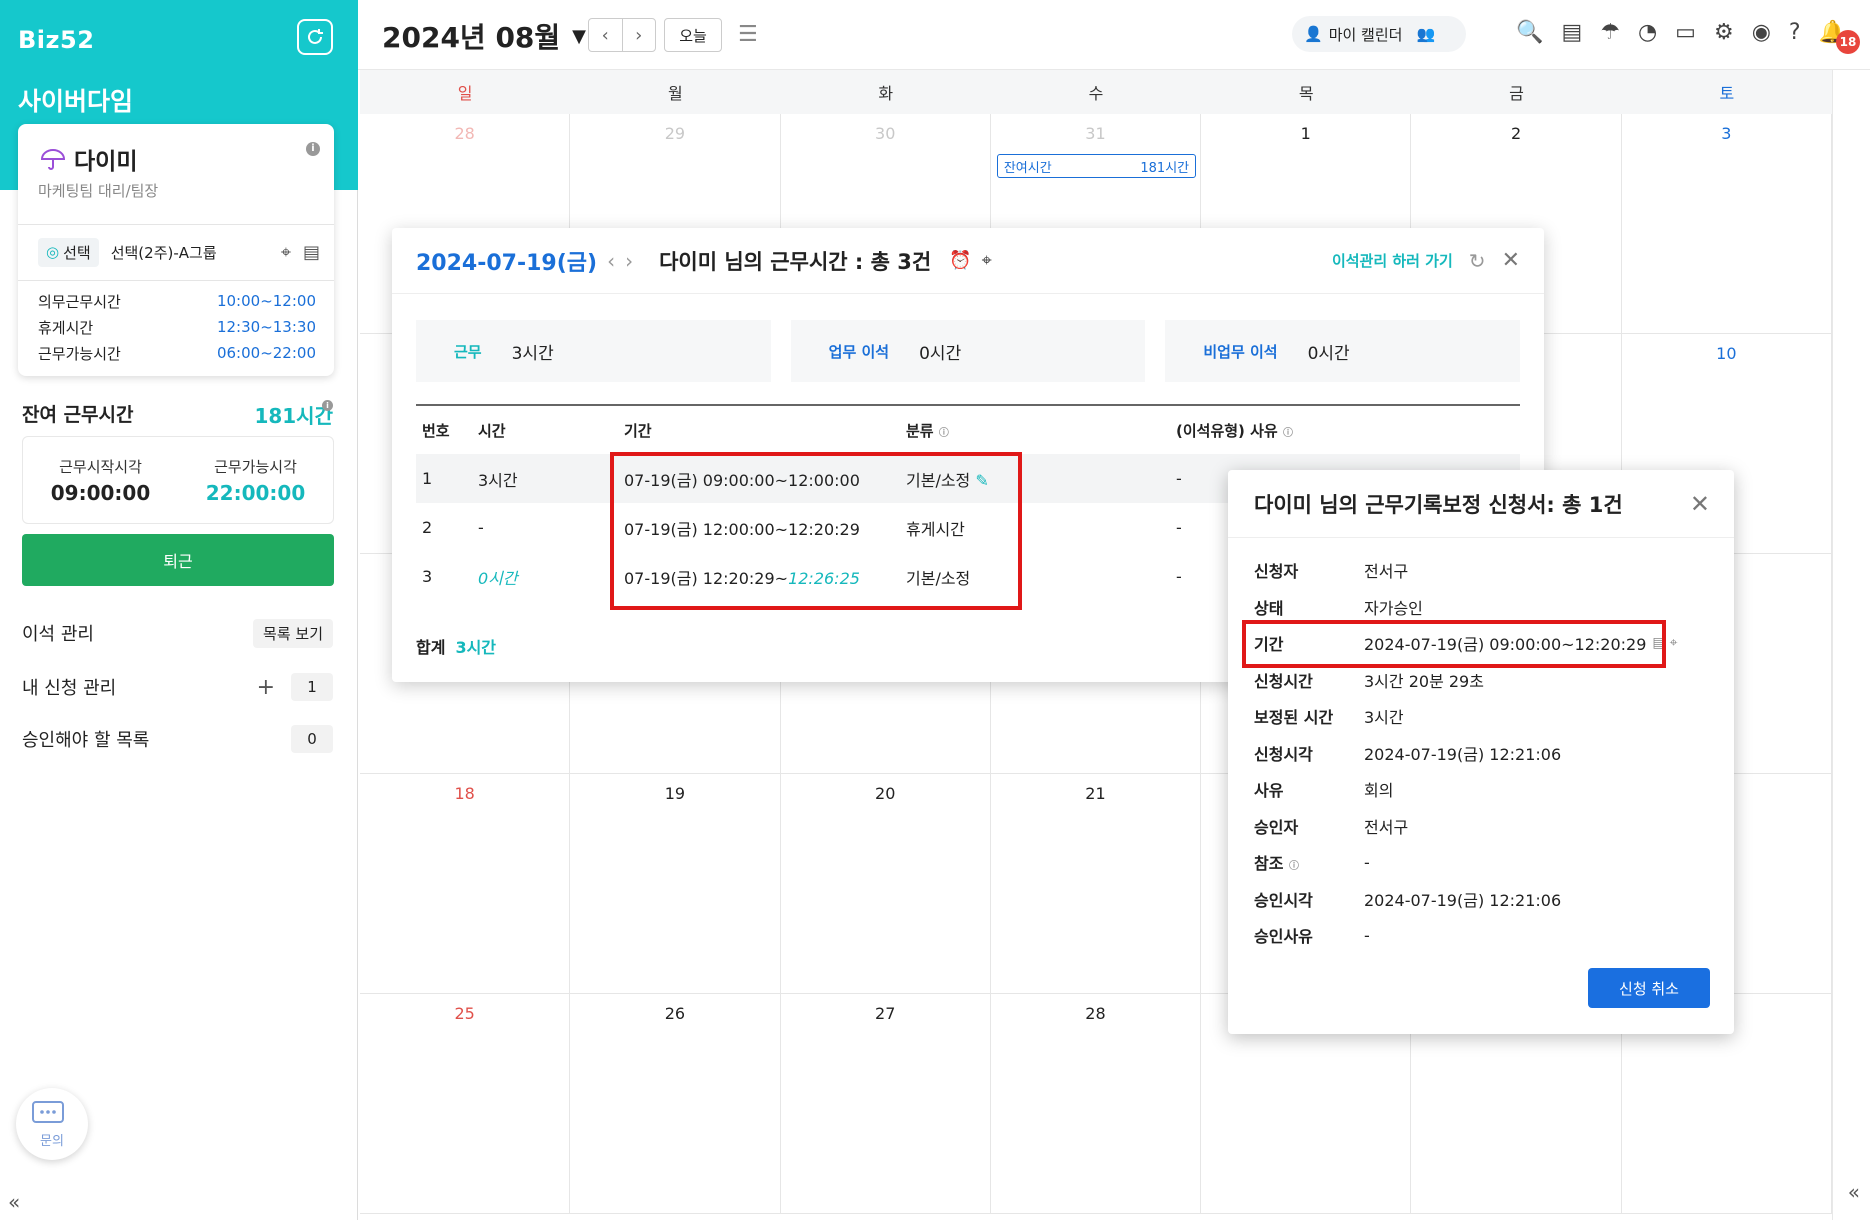  Describe the element at coordinates (266, 687) in the screenshot. I see `add-icon: +` at that location.